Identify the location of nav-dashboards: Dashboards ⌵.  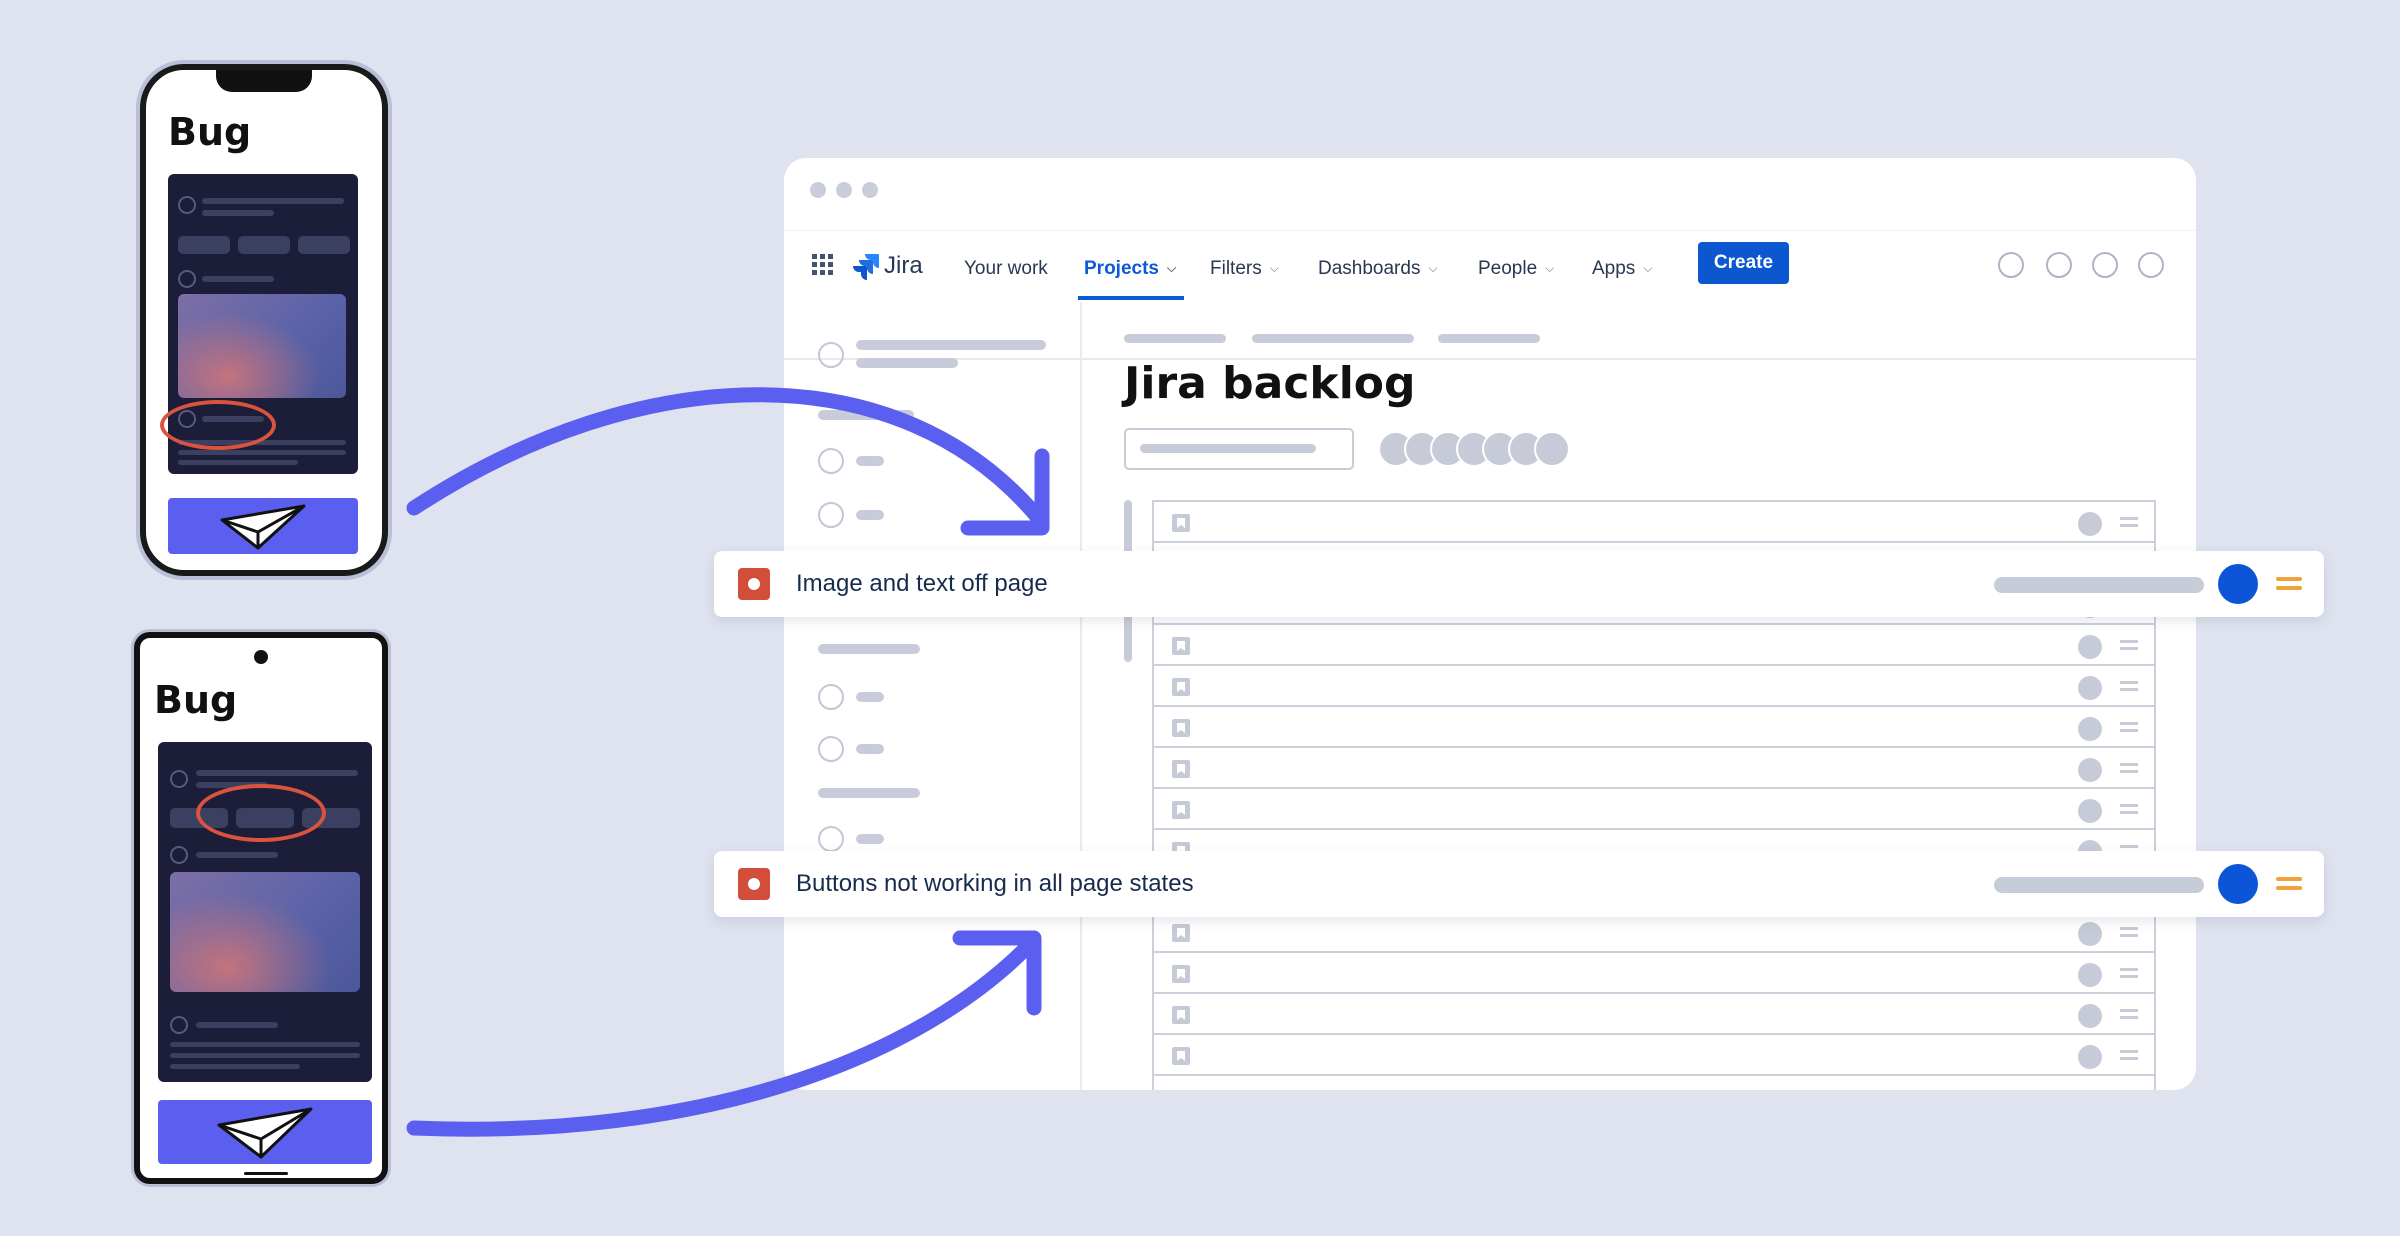
(1378, 269).